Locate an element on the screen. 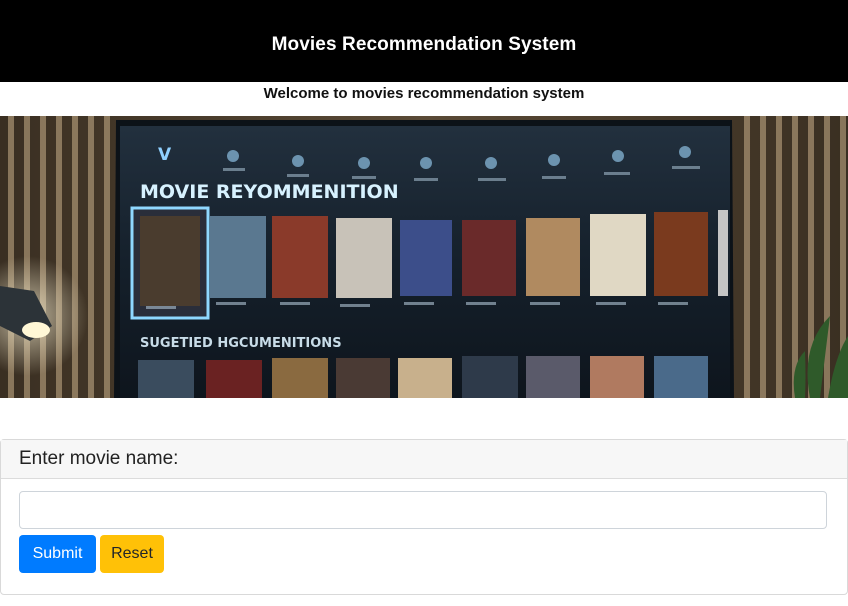 The image size is (848, 606). banner-logo: V is located at coordinates (165, 155).